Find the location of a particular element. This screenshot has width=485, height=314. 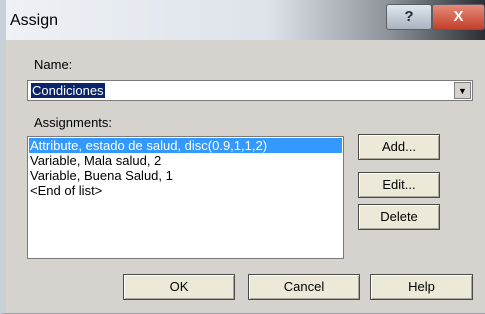

ok-button: OK is located at coordinates (179, 287).